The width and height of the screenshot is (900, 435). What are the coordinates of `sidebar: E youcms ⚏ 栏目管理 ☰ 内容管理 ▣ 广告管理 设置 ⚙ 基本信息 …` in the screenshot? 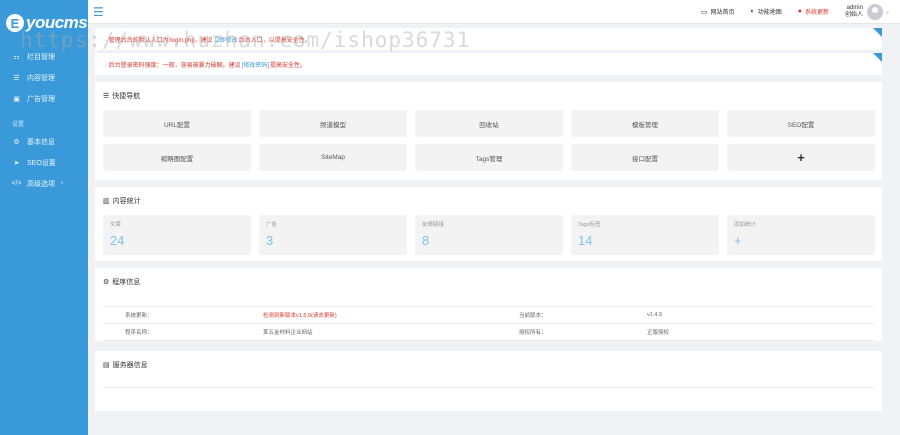 It's located at (44, 217).